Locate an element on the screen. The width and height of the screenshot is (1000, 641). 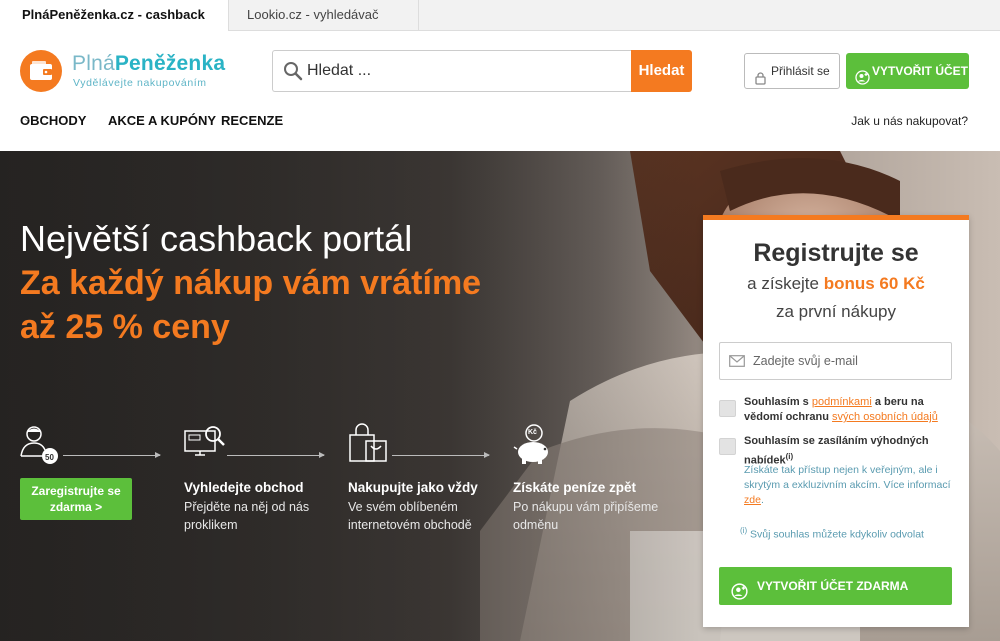
card-subtitle: a získejte bonus 60 Kč is located at coordinates (836, 283).